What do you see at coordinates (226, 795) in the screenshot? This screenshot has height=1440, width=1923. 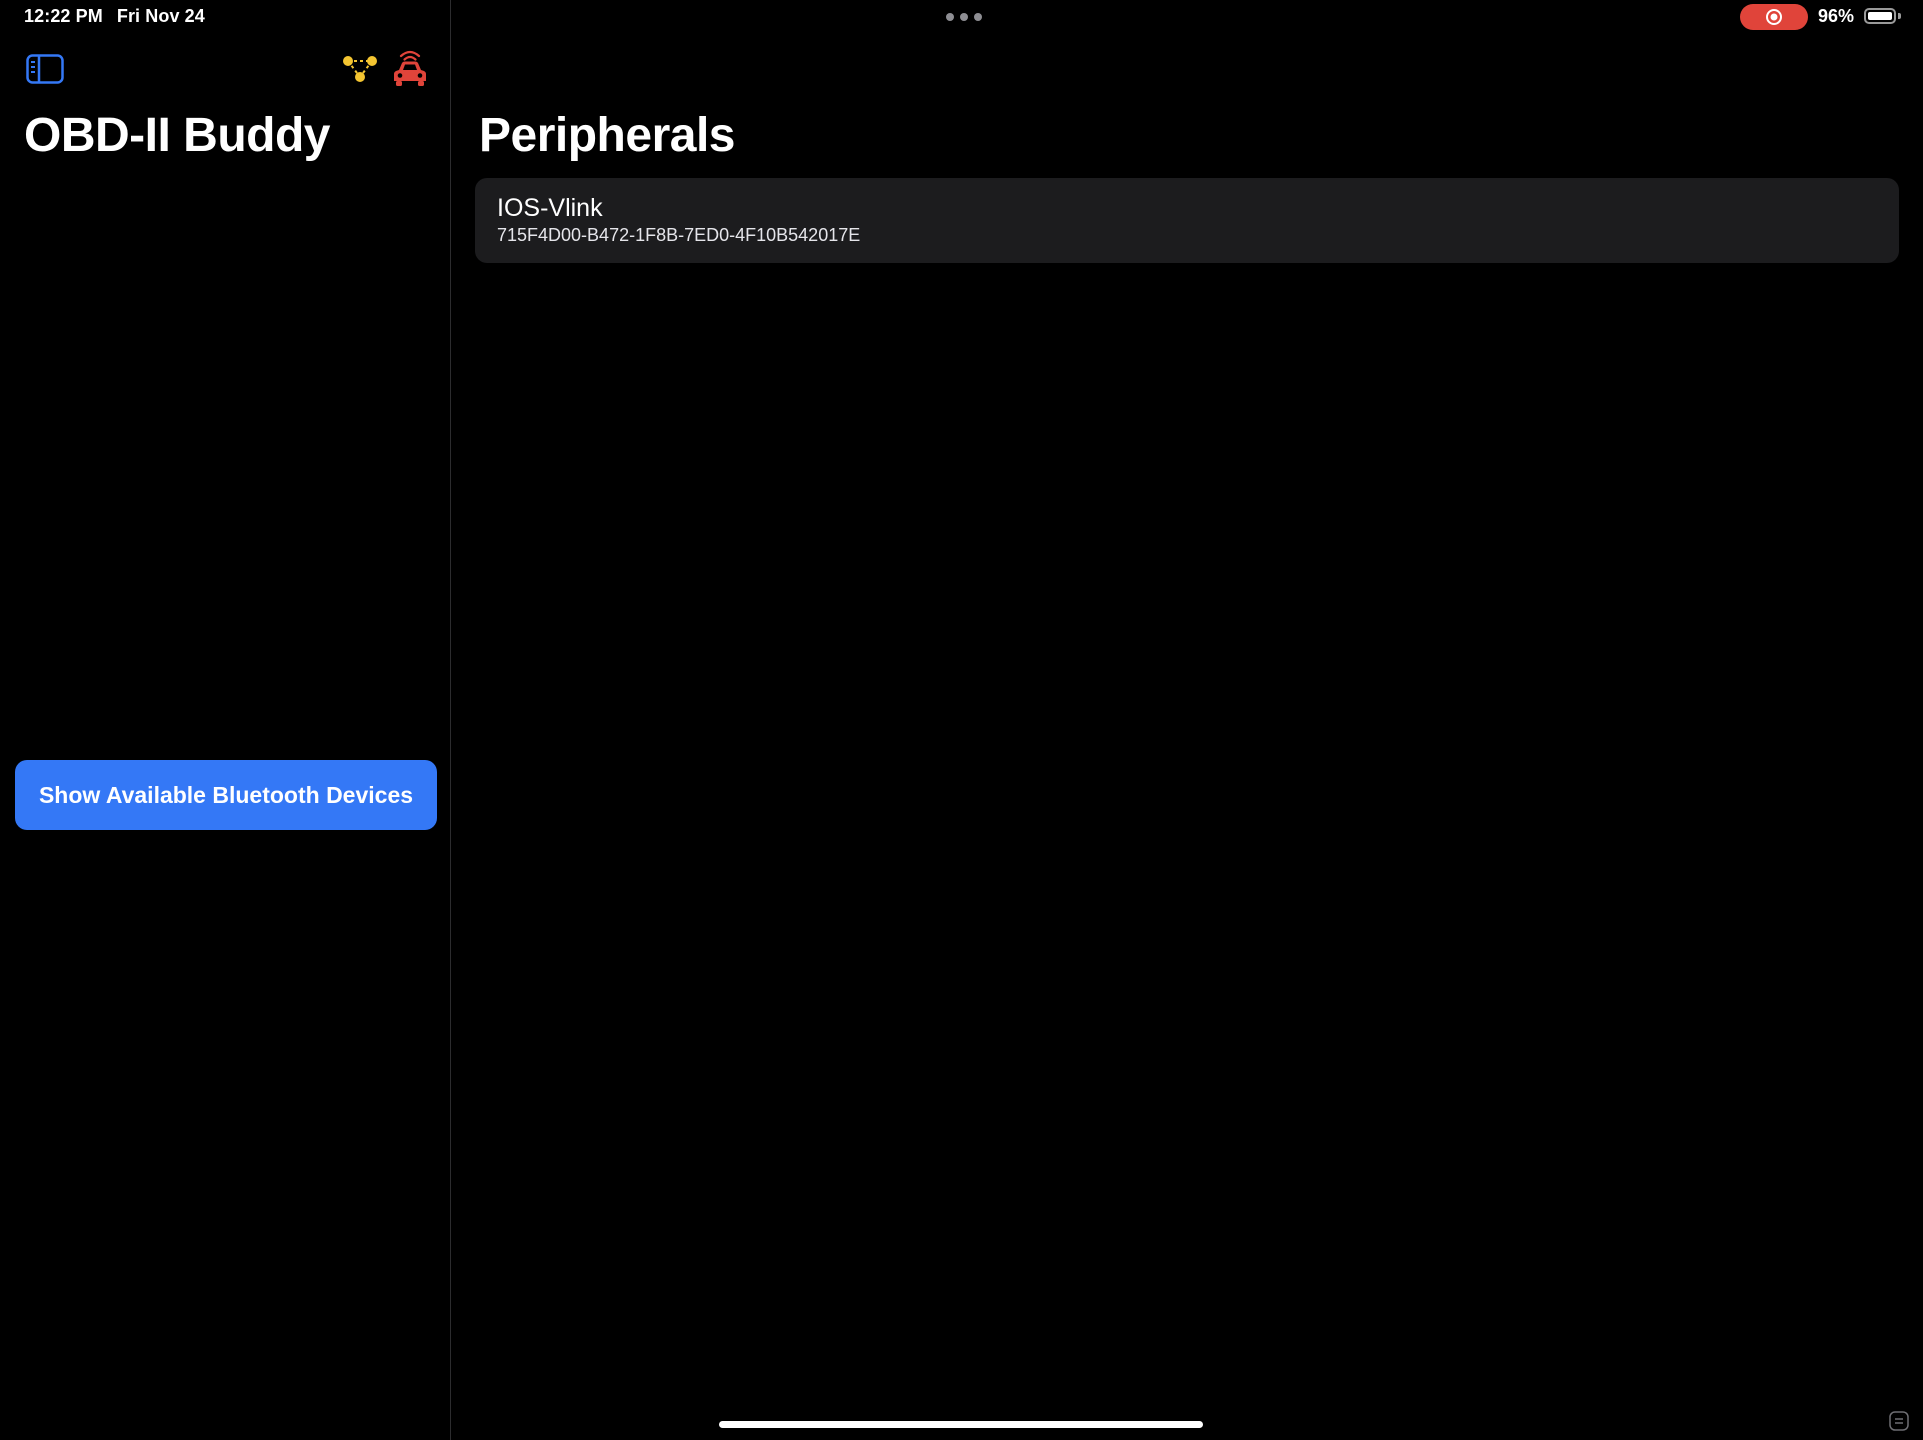 I see `show-bluetooth-devices-button: Show Available Bluetooth Devices` at bounding box center [226, 795].